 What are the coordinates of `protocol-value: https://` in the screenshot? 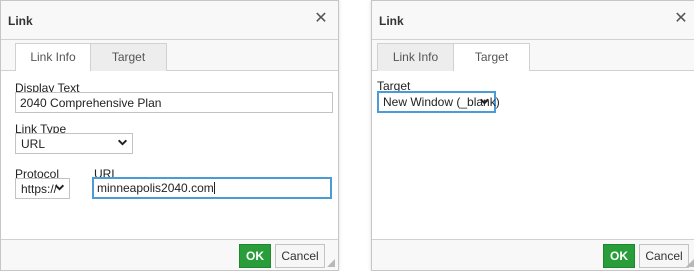 It's located at (39, 189).